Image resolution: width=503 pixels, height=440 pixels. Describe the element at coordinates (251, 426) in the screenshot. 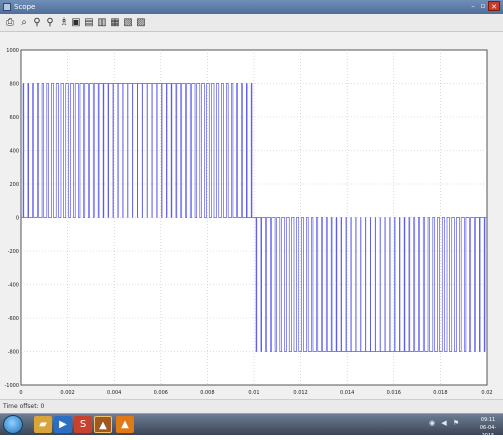

I see `taskbar: ▰ ▶ S ▲ ▲ ◉ ◀ ⚑ 09:11 06-04-2015` at that location.